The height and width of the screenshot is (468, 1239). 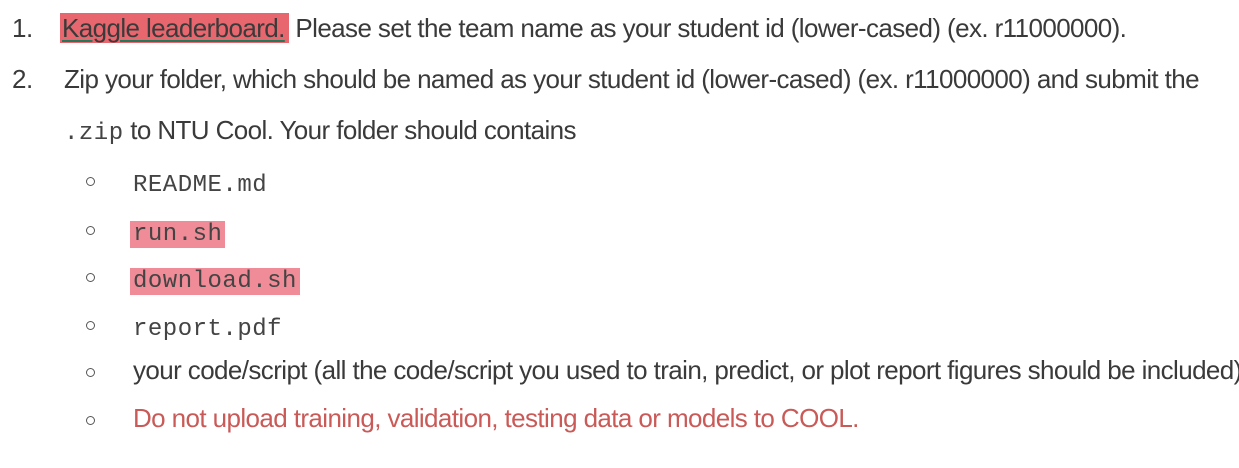 I want to click on run-sh-filename: run.sh, so click(x=178, y=234).